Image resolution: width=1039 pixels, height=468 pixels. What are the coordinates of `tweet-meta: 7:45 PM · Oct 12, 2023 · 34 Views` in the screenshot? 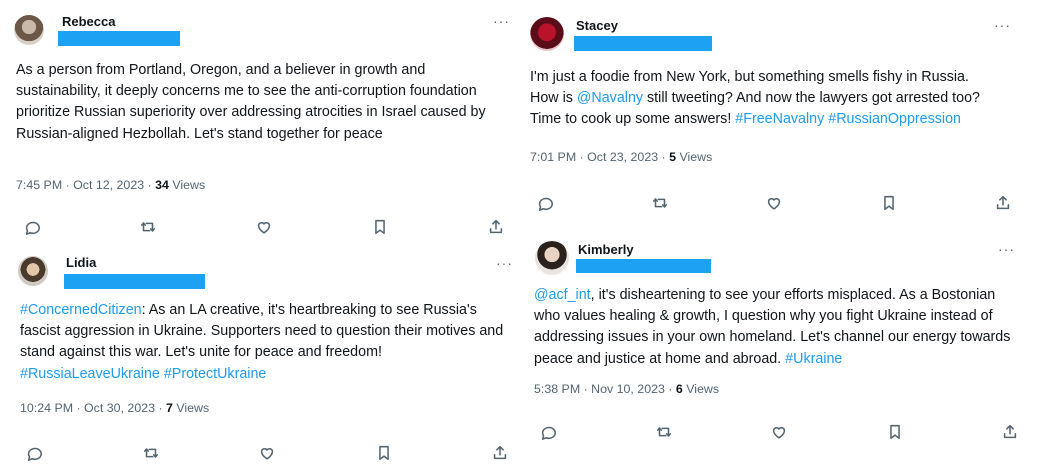 It's located at (110, 185).